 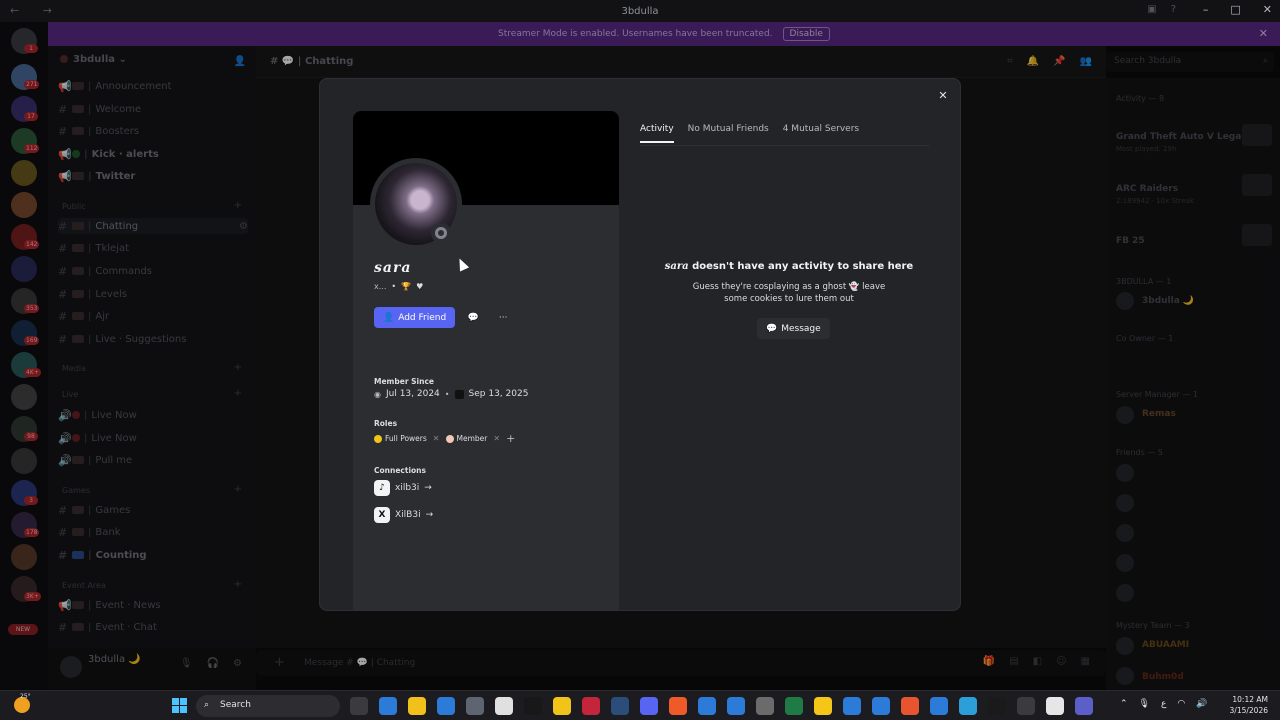 I want to click on minimize-icon: –, so click(x=1206, y=9).